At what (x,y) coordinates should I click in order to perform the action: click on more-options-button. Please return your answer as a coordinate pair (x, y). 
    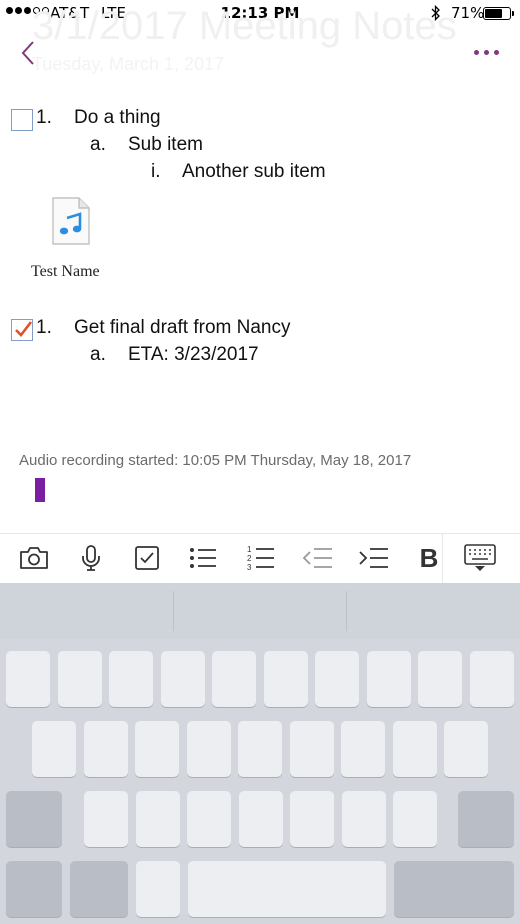
    Looking at the image, I should click on (488, 52).